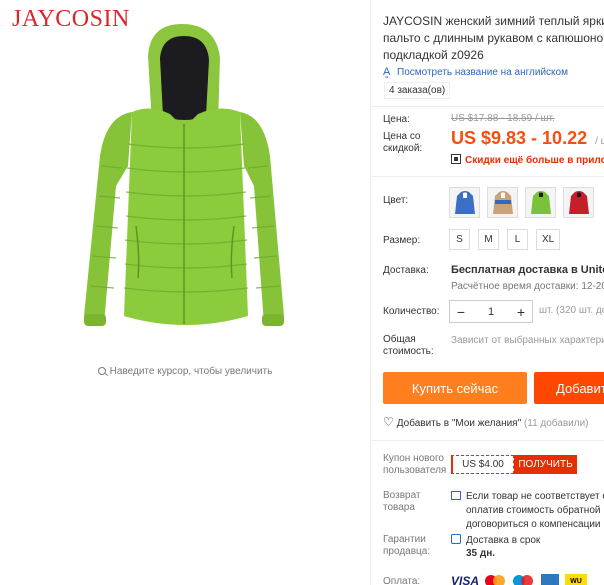  What do you see at coordinates (548, 239) in the screenshot?
I see `size-option-xl: XL` at bounding box center [548, 239].